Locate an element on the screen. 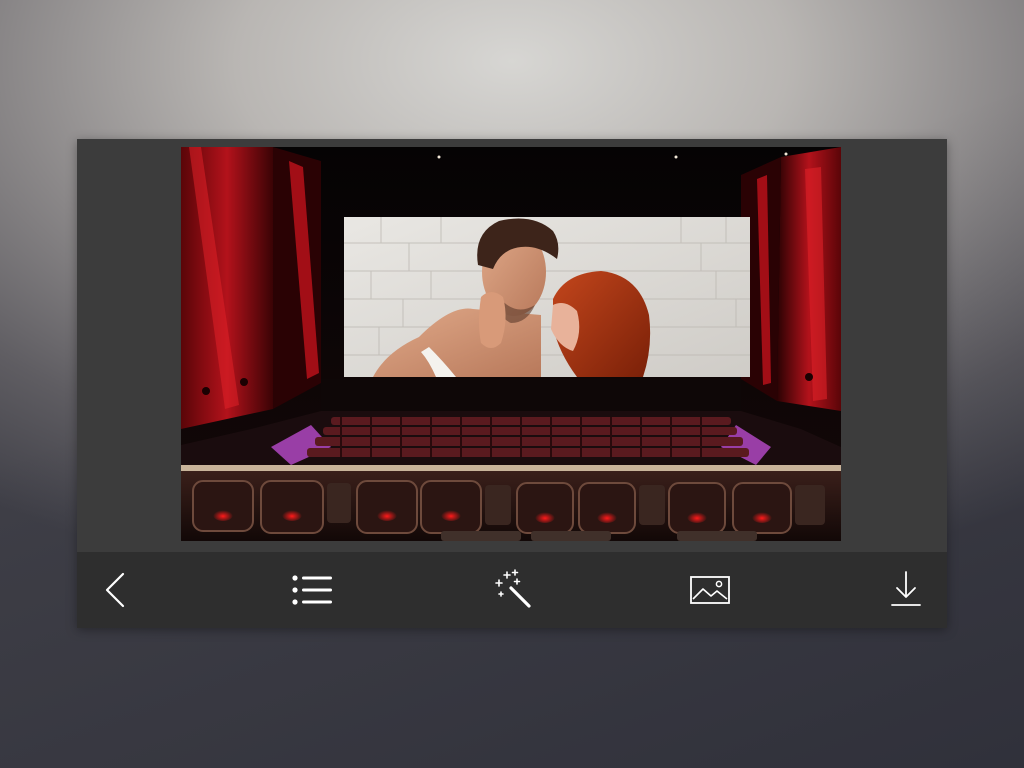 The width and height of the screenshot is (1024, 768). save-button: download-icon is located at coordinates (906, 590).